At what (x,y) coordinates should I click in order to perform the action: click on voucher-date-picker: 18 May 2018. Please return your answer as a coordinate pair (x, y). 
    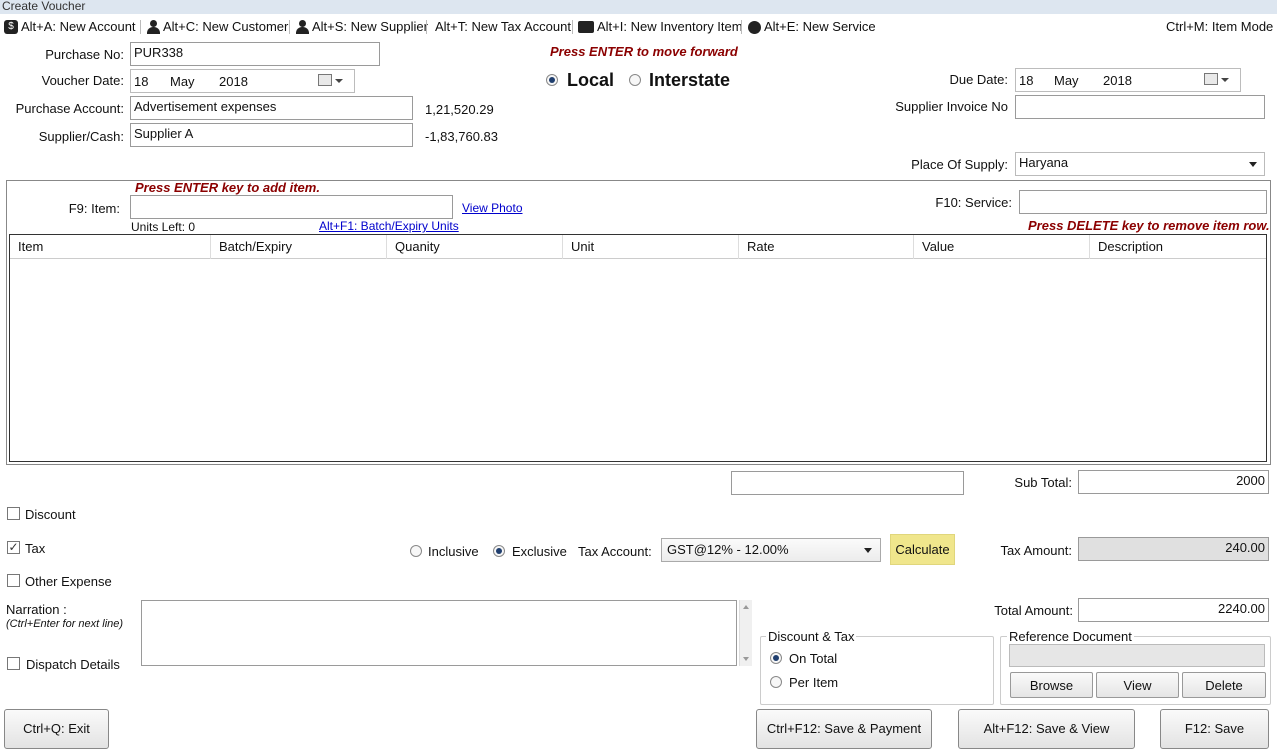
    Looking at the image, I should click on (242, 81).